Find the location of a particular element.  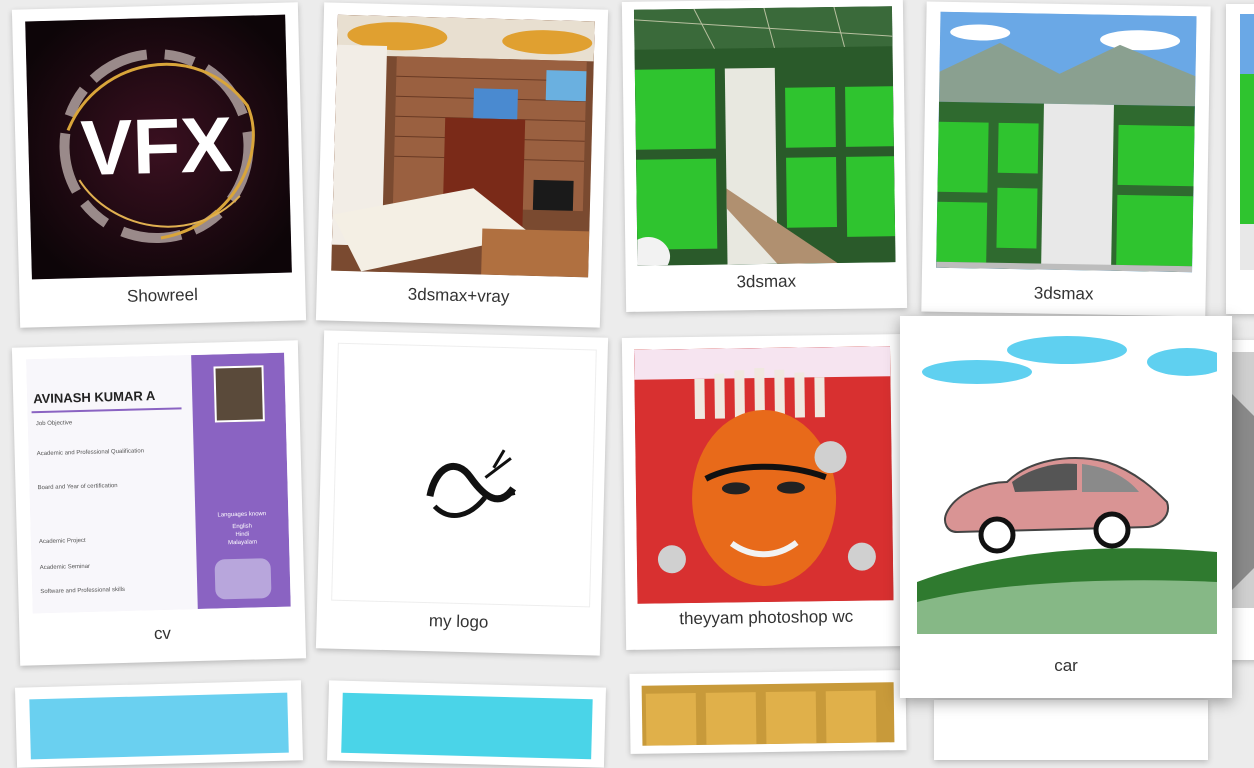

my-logo-thumbnail is located at coordinates (464, 475).